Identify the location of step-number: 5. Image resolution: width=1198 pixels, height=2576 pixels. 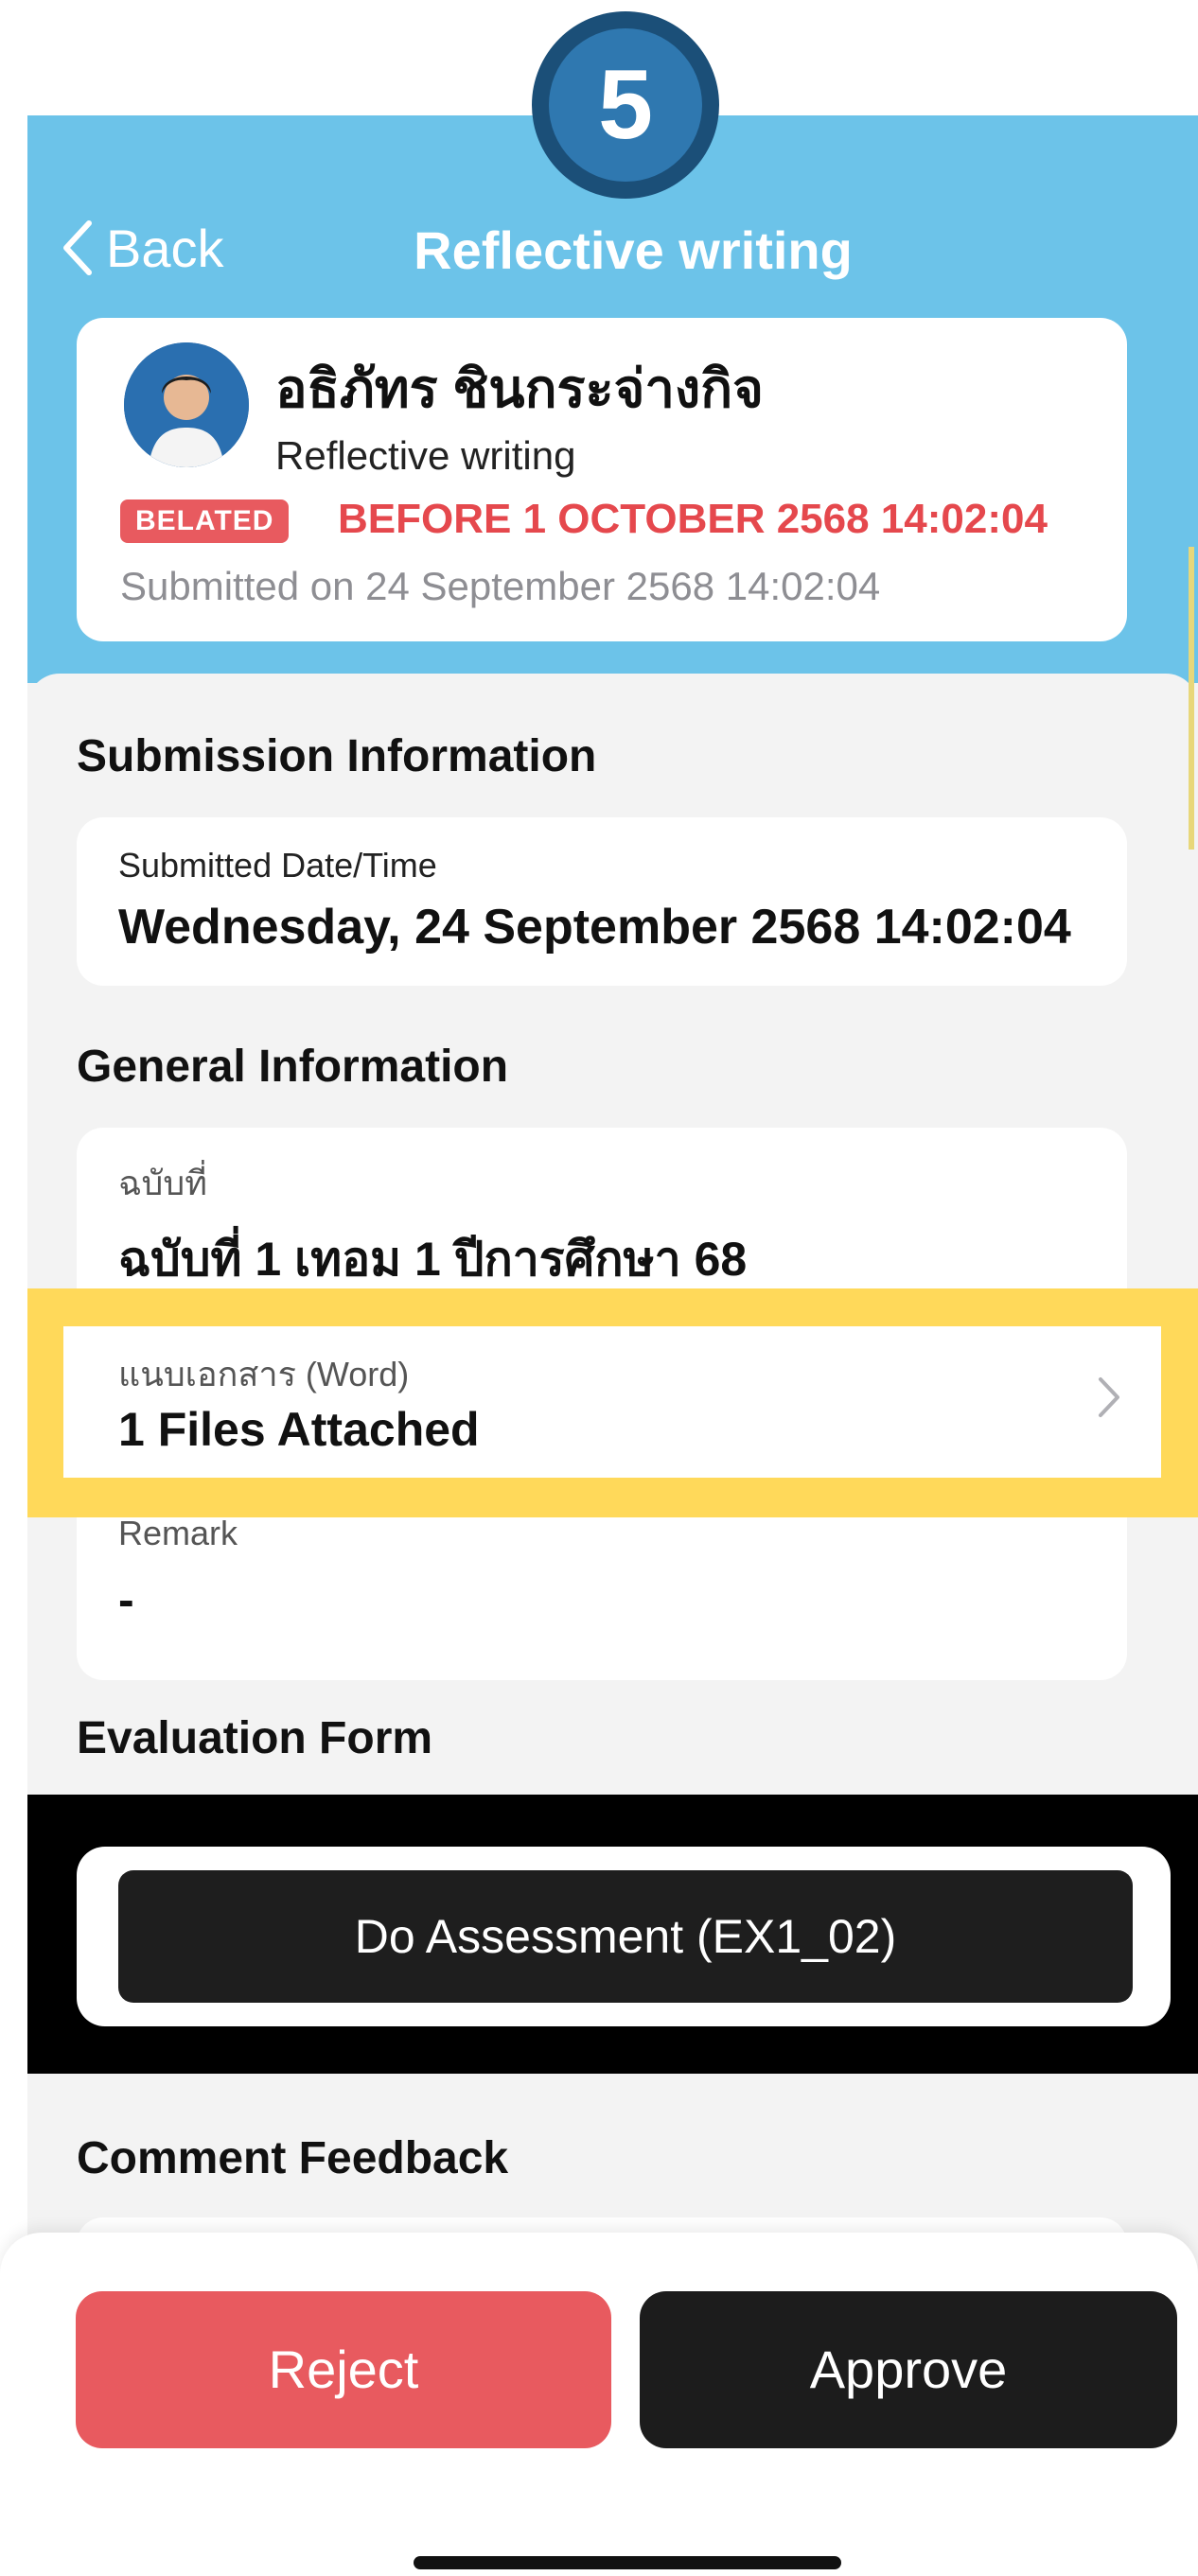
(625, 105).